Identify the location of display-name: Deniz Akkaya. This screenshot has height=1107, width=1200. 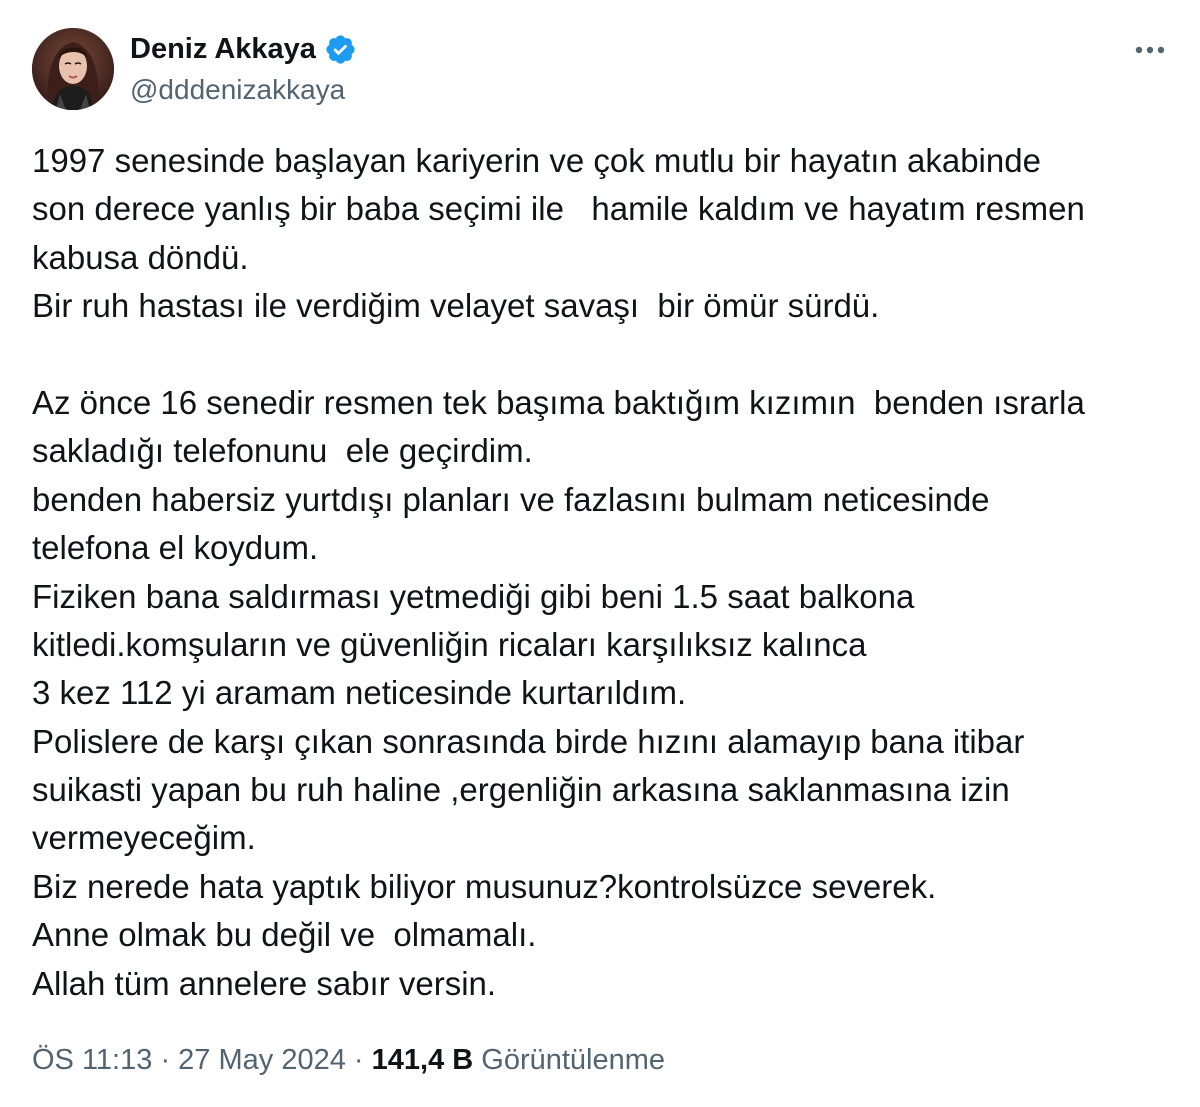
(223, 49).